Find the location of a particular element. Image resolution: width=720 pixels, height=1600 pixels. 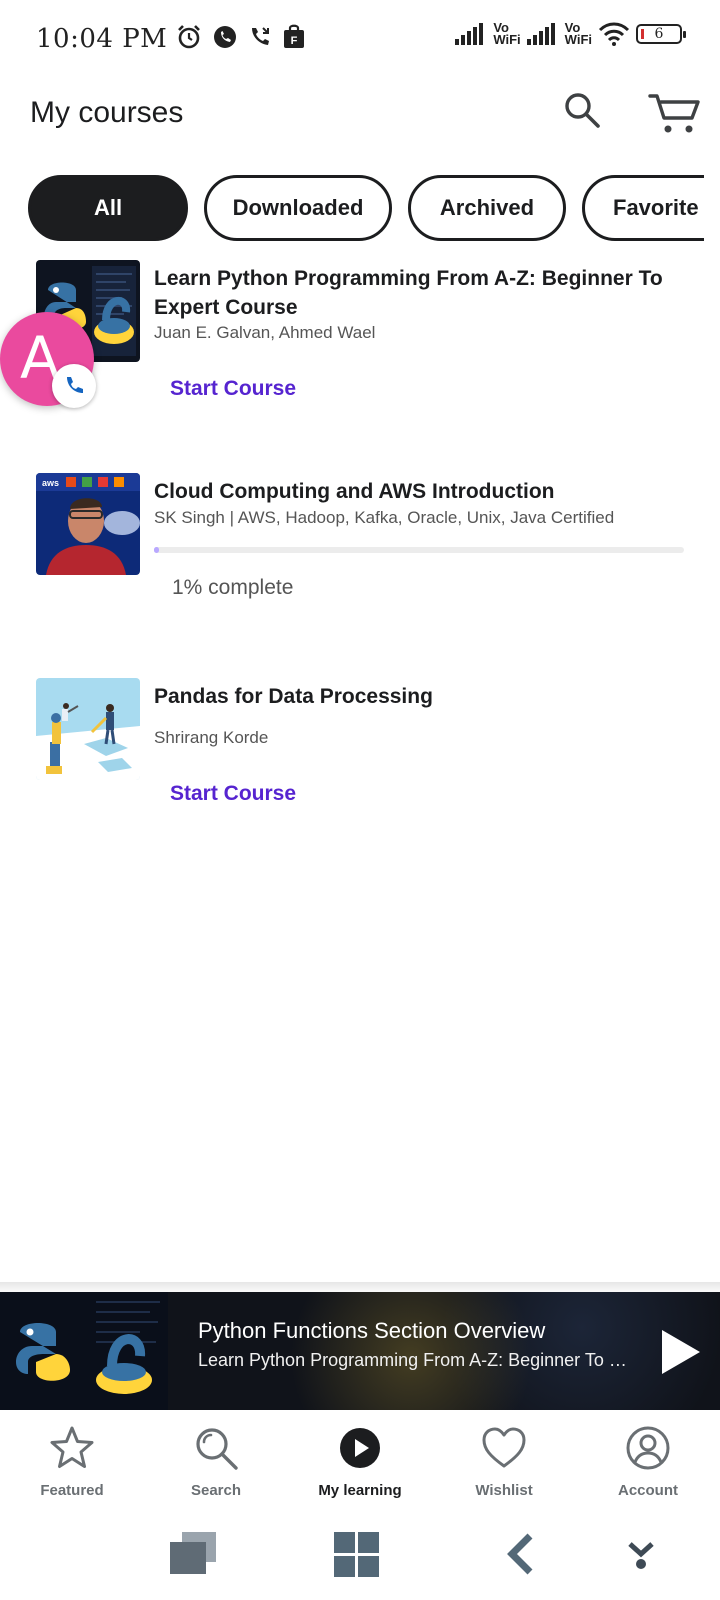

battery-icon: 6 is located at coordinates (661, 34).